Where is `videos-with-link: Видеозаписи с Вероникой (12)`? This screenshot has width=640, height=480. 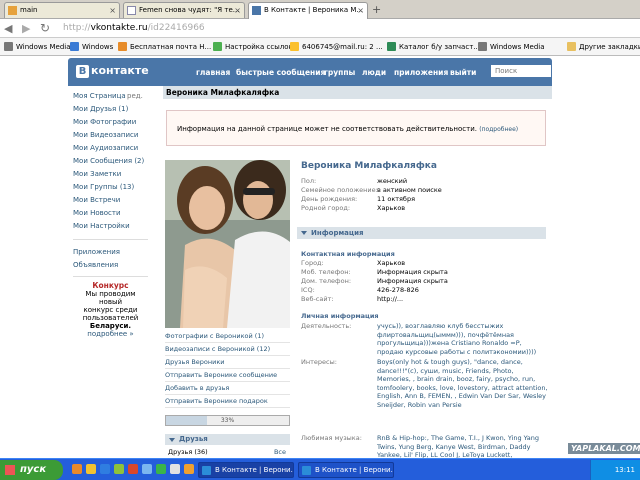 videos-with-link: Видеозаписи с Вероникой (12) is located at coordinates (227, 349).